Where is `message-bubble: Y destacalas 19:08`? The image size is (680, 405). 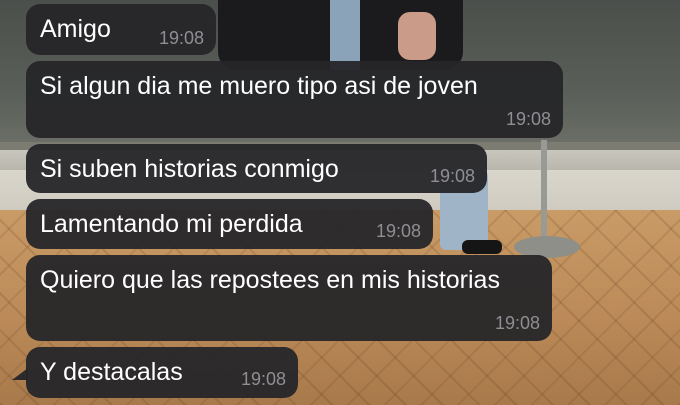
message-bubble: Y destacalas 19:08 is located at coordinates (162, 372).